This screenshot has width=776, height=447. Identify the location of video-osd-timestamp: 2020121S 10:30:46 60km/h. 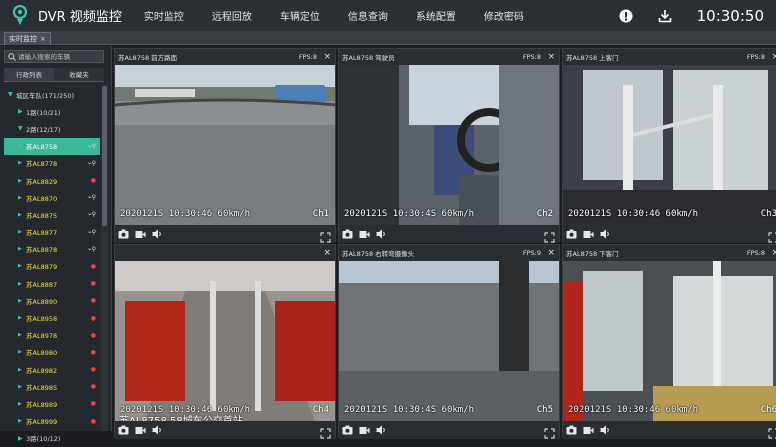
(185, 214).